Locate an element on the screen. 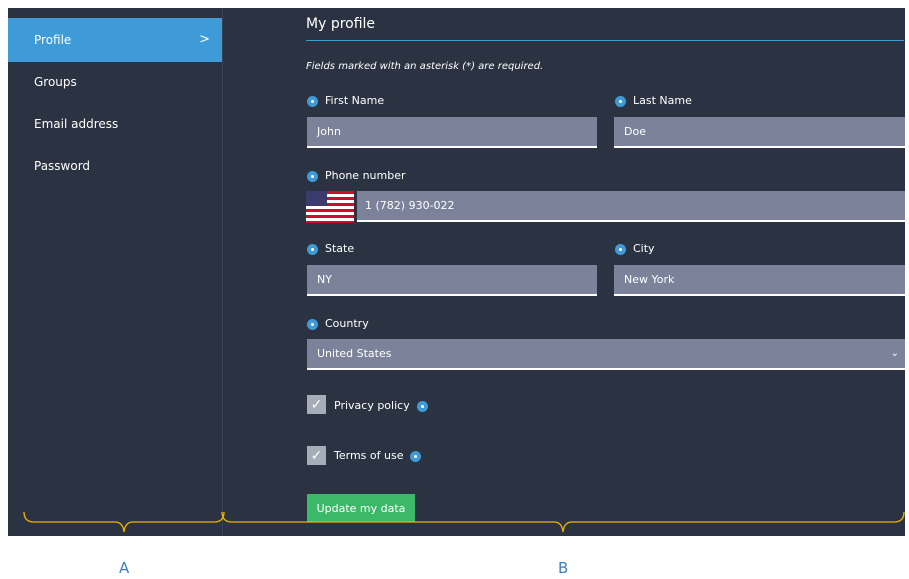  last-name-input is located at coordinates (764, 131).